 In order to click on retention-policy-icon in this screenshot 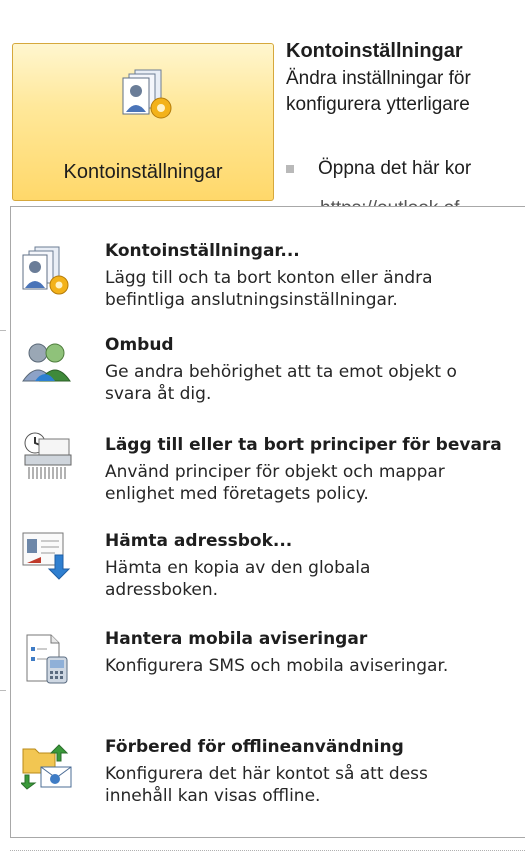, I will do `click(48, 455)`.